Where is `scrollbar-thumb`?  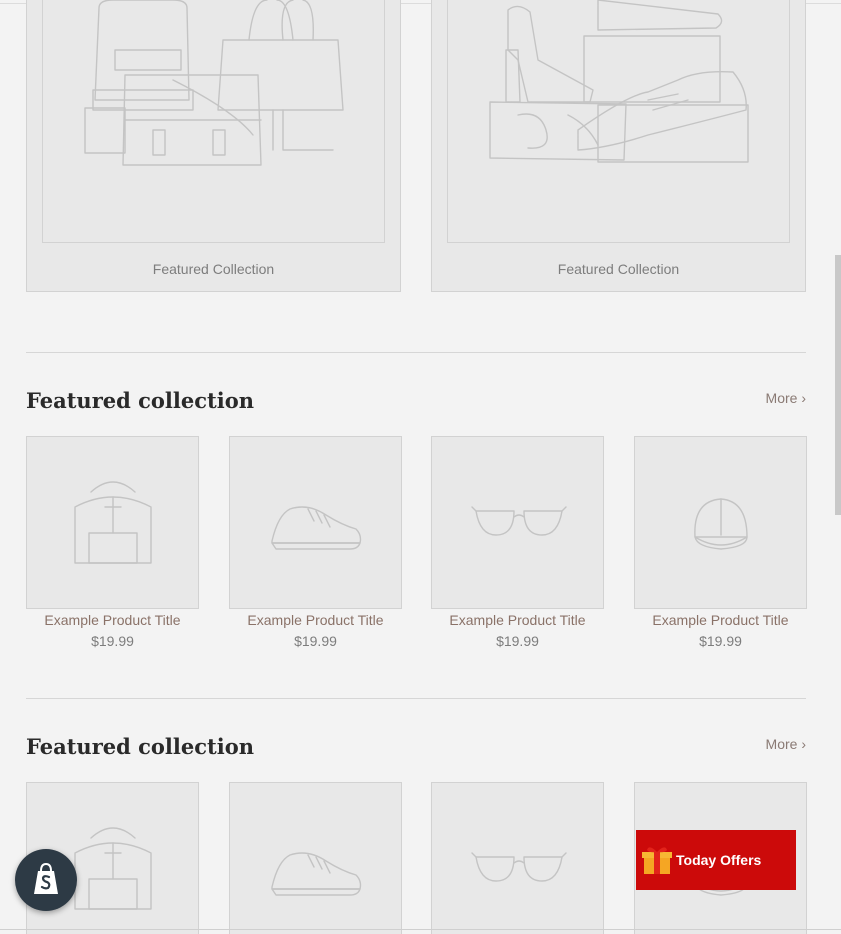
scrollbar-thumb is located at coordinates (838, 385).